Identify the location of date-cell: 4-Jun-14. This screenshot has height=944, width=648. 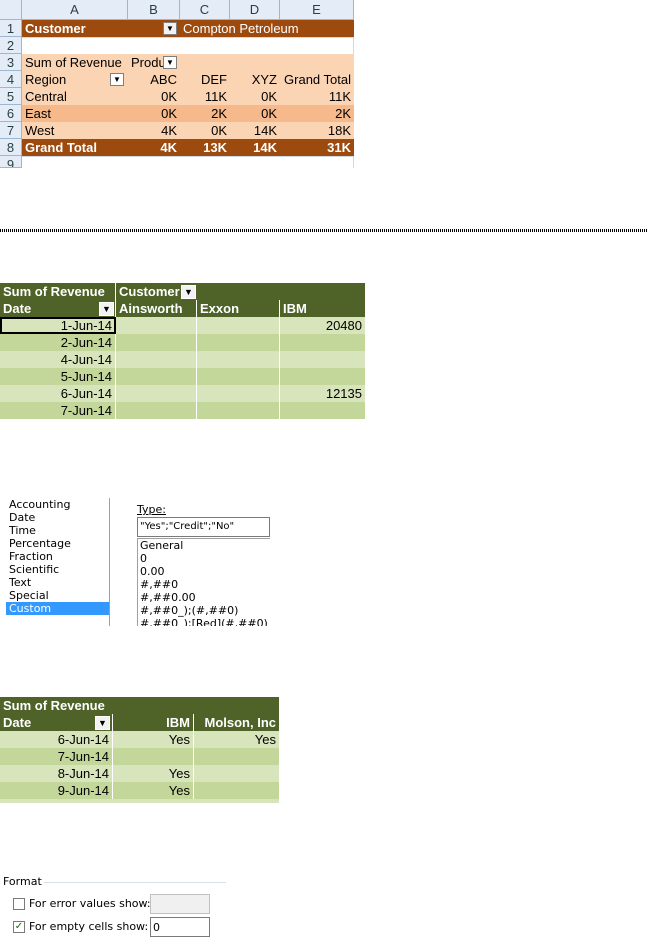
(58, 359).